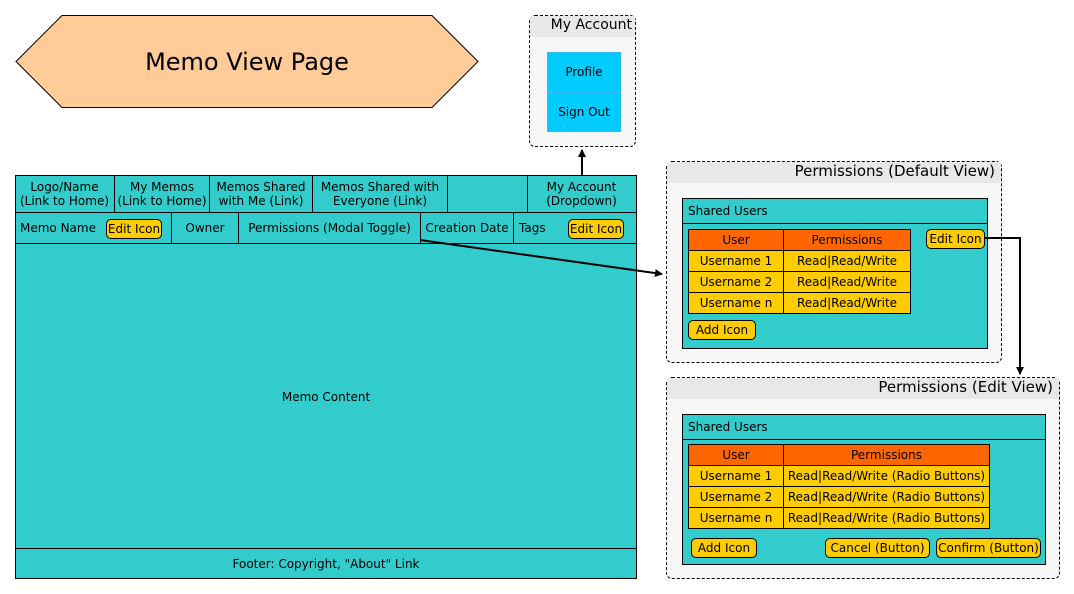  I want to click on profile-button: Profile, so click(584, 72).